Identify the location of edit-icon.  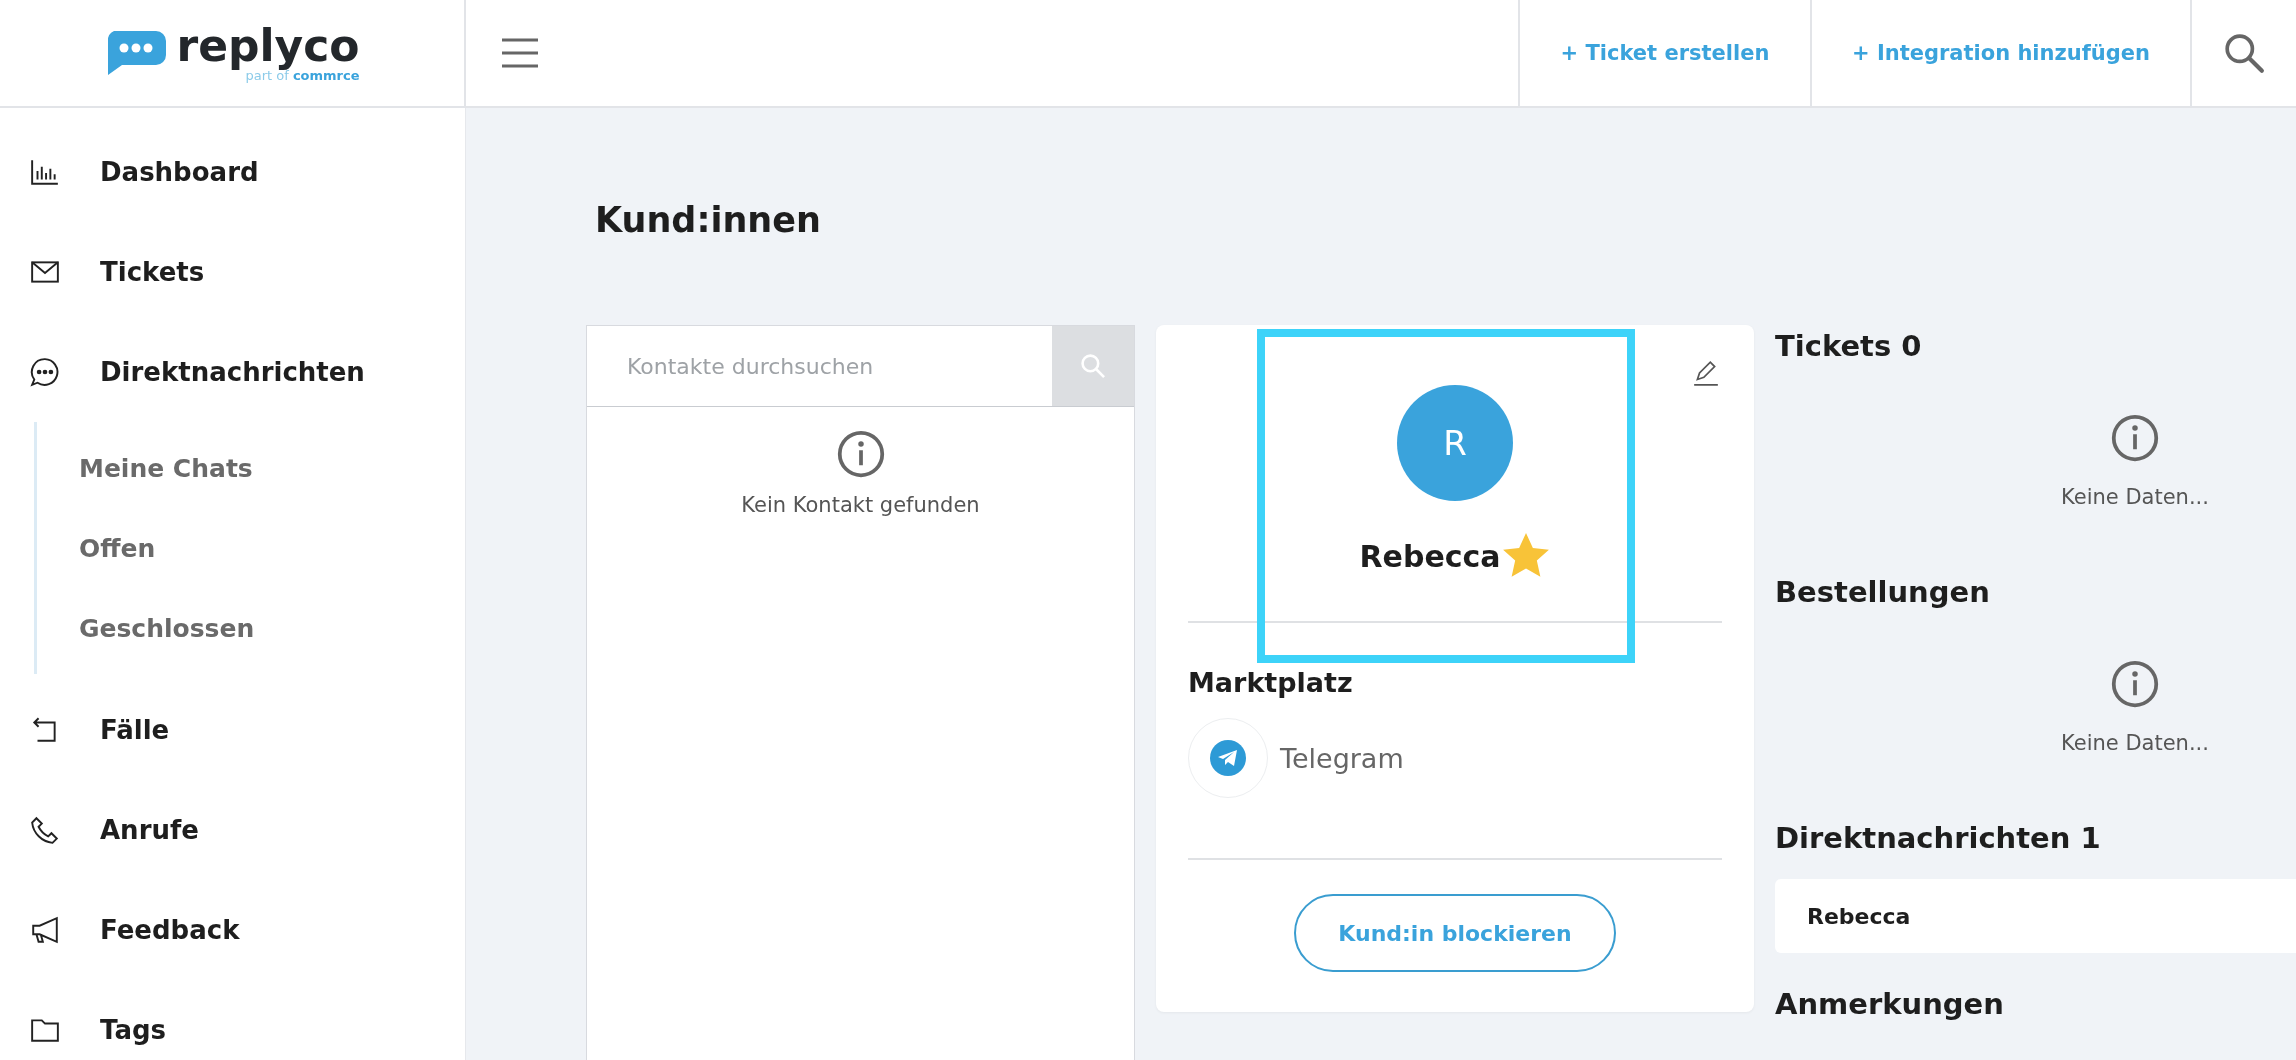
(1706, 373).